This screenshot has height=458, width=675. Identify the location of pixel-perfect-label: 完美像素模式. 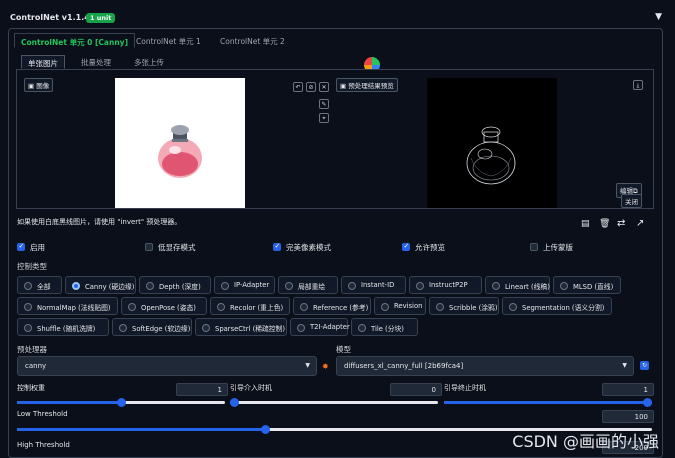
(308, 247).